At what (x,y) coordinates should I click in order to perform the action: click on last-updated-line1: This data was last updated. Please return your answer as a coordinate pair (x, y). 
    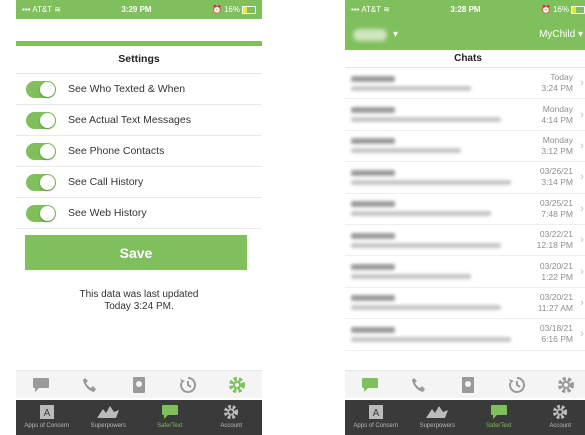
    Looking at the image, I should click on (139, 294).